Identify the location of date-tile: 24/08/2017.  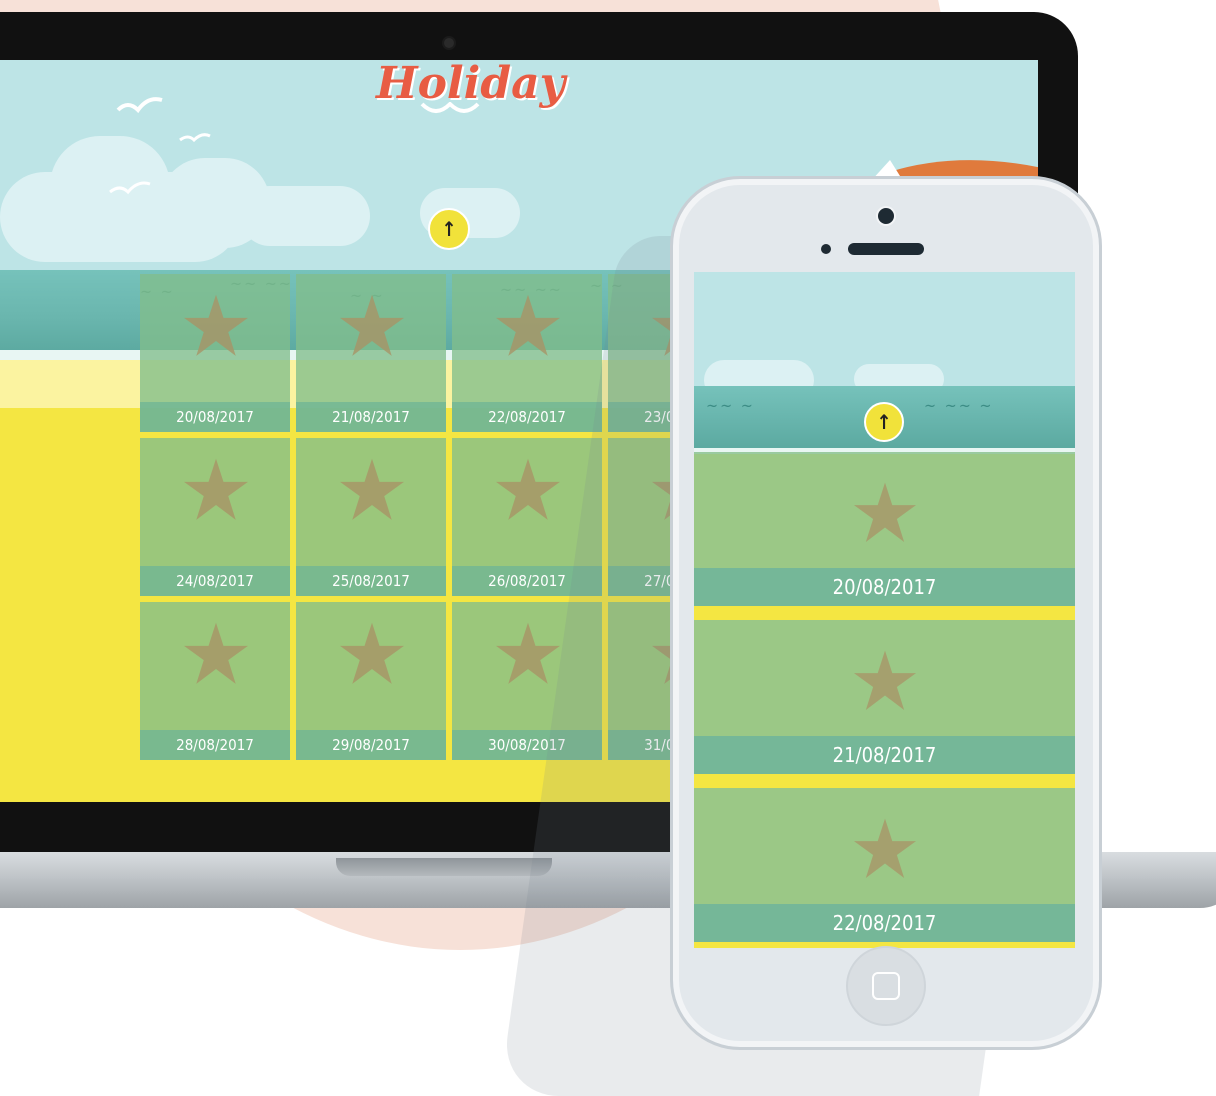
(215, 517).